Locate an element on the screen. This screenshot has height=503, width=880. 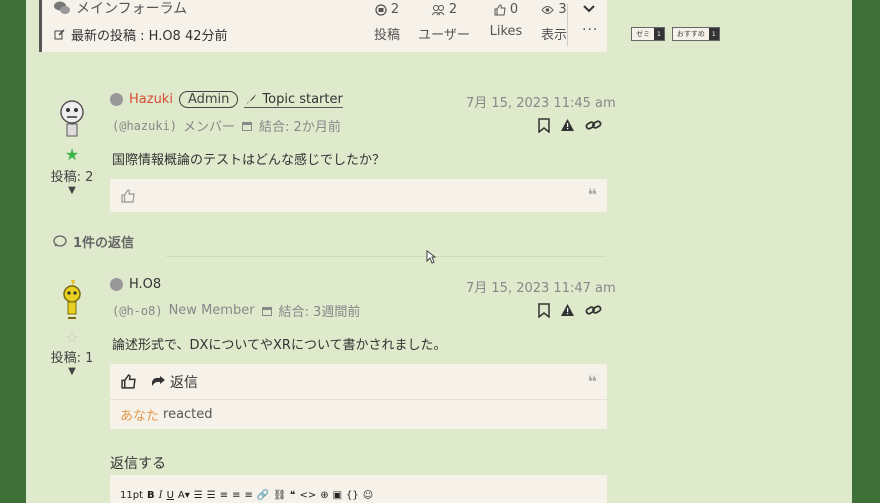
author-name: Hazuki is located at coordinates (151, 99).